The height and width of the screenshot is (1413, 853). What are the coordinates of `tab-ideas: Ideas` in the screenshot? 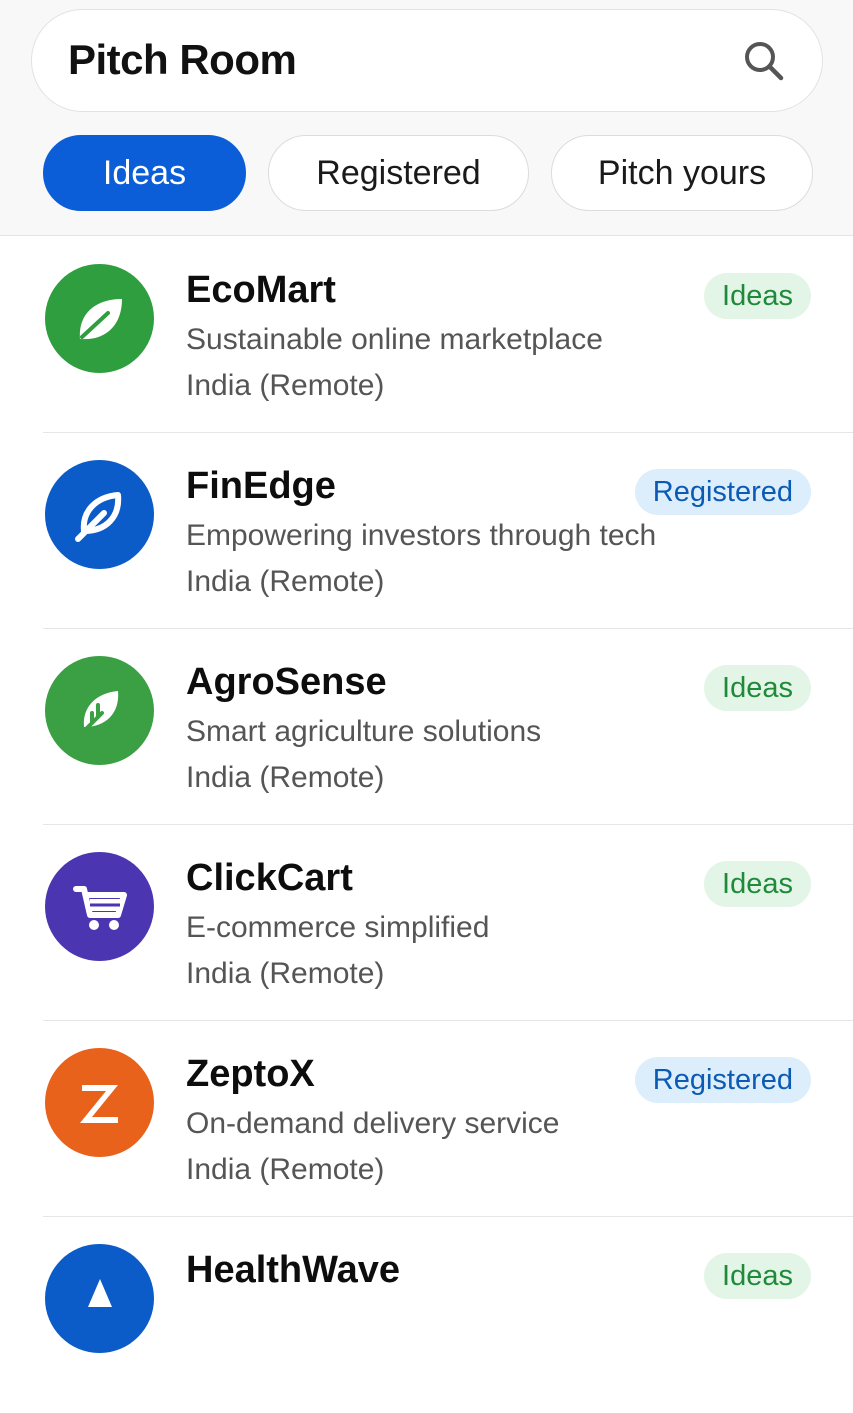 It's located at (144, 173).